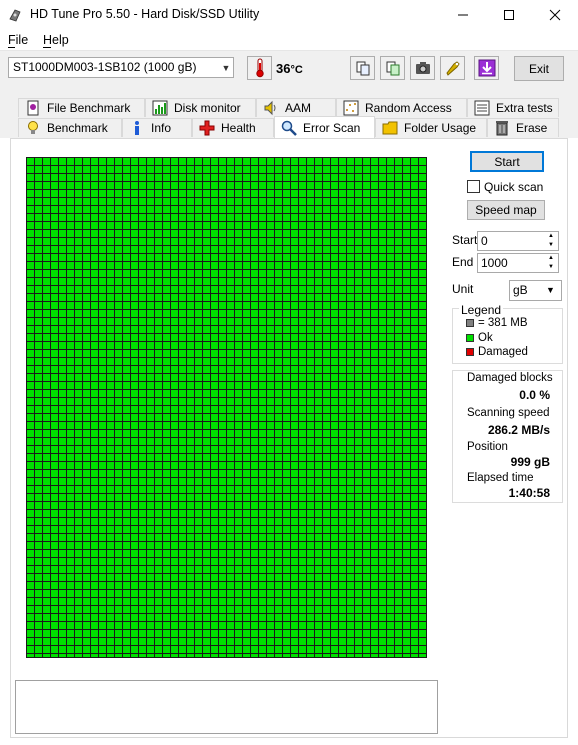  What do you see at coordinates (33, 108) in the screenshot?
I see `file-benchmark-icon` at bounding box center [33, 108].